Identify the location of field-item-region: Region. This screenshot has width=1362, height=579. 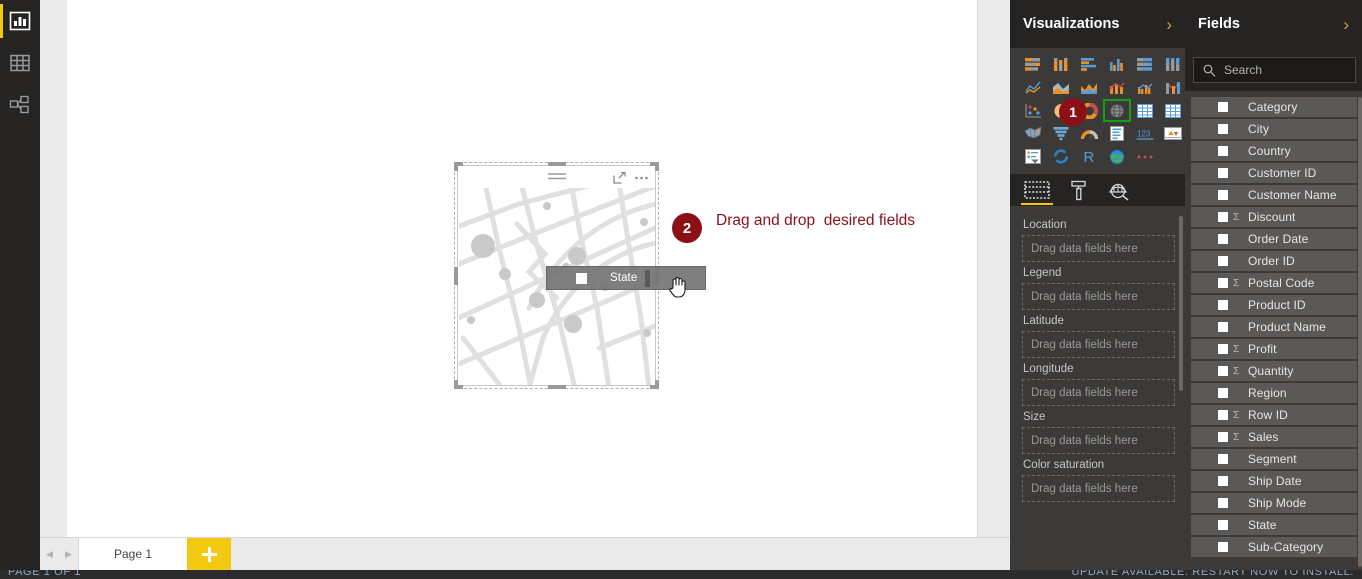
(1274, 393).